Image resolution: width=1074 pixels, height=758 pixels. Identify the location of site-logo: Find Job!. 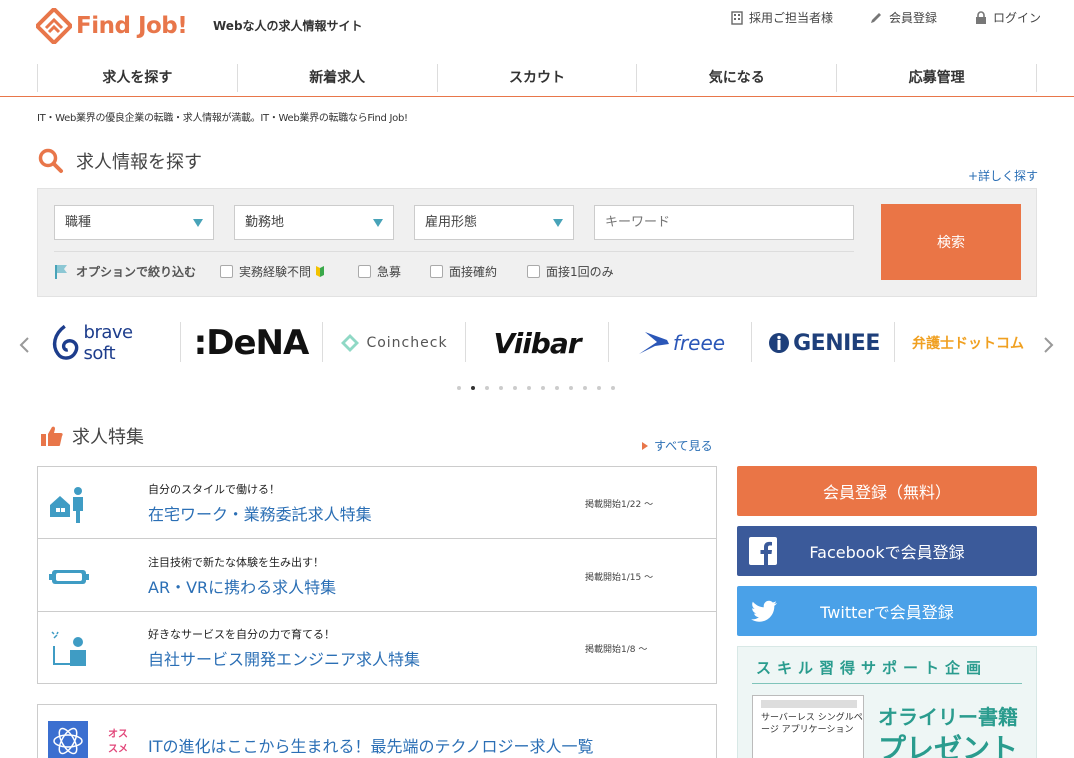
(112, 26).